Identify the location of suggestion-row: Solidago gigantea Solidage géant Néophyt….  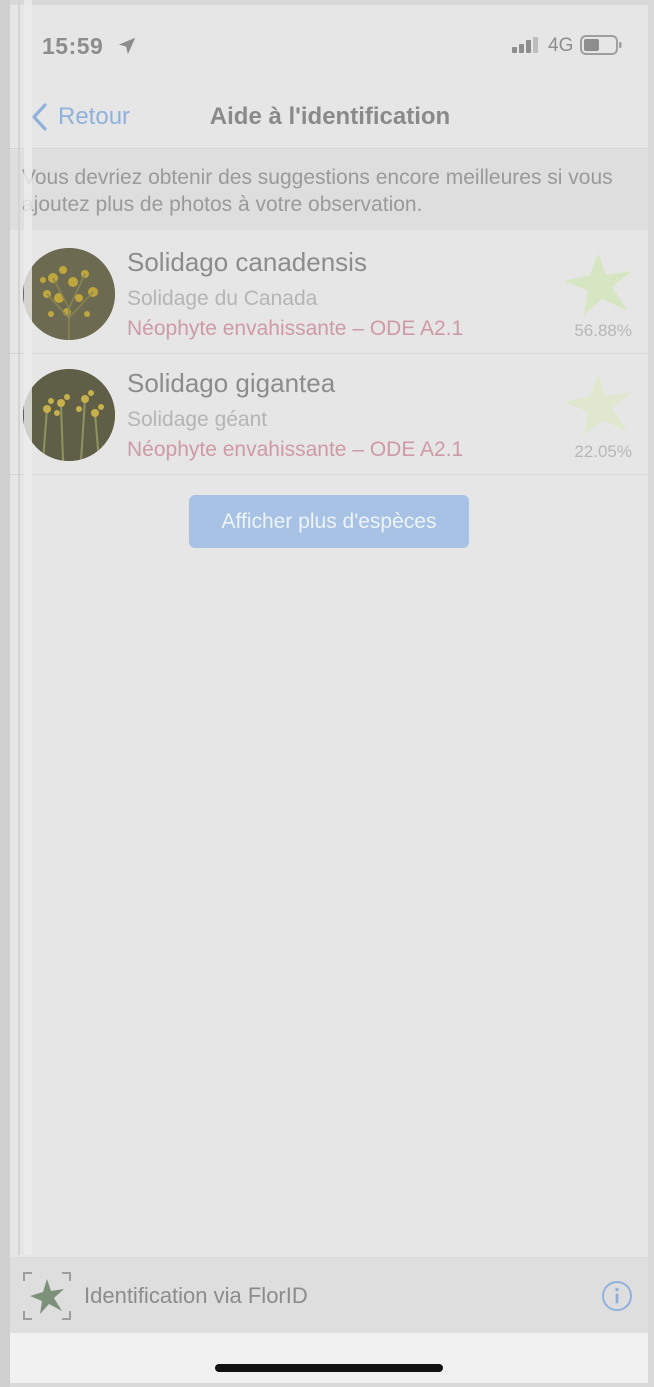
(329, 414).